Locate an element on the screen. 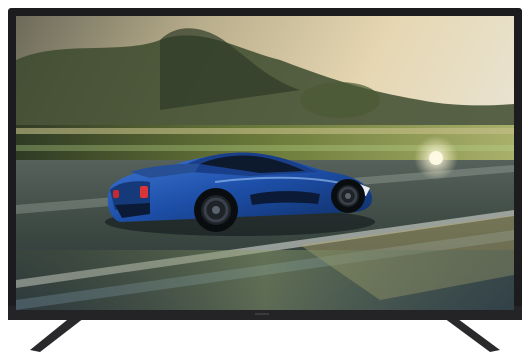 This screenshot has width=523, height=354. right-stand-leg is located at coordinates (472, 334).